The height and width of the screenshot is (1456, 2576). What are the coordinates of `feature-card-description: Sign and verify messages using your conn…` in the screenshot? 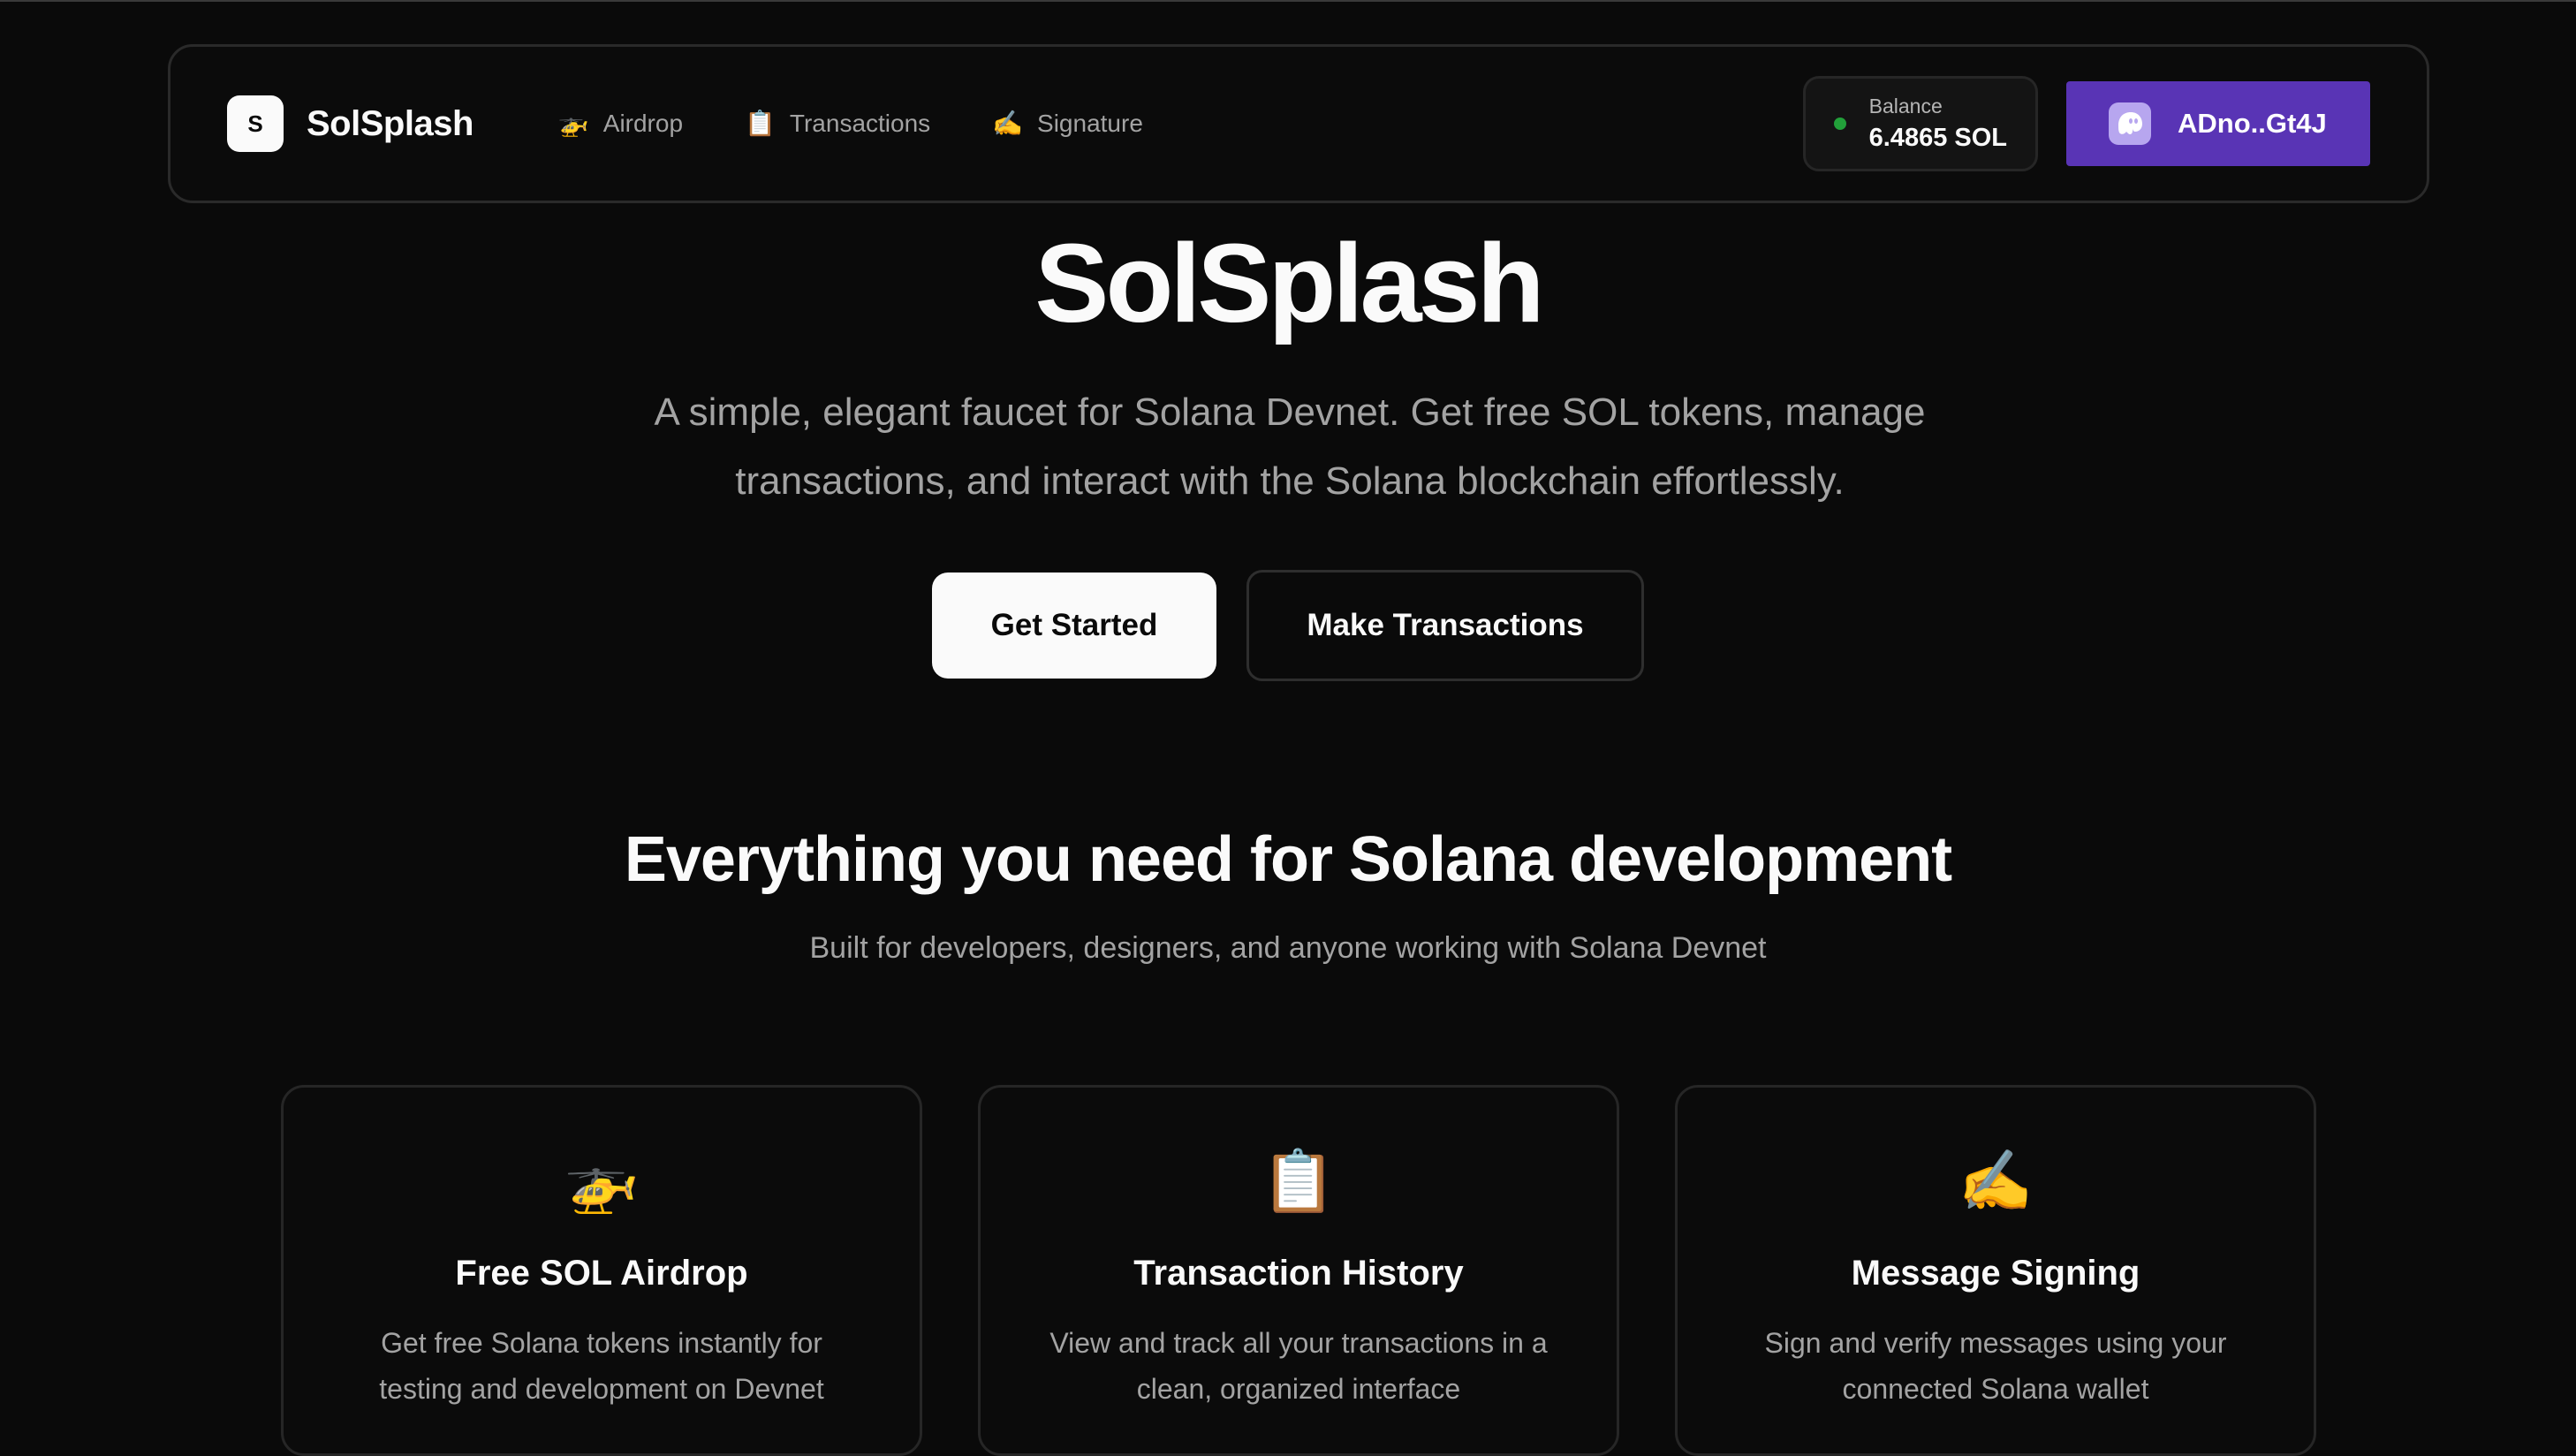 It's located at (1996, 1366).